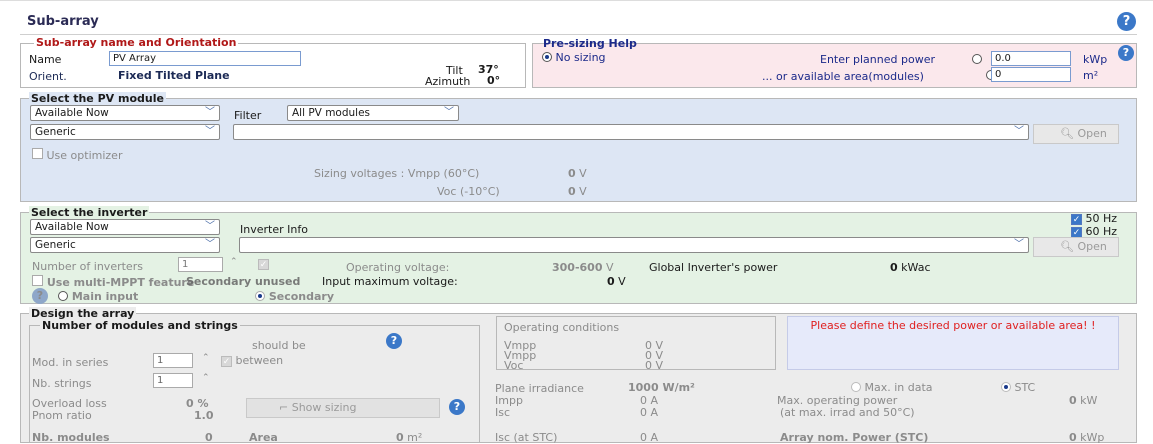 The width and height of the screenshot is (1153, 444). What do you see at coordinates (125, 227) in the screenshot?
I see `inv-availability-select: Available Now ﹀` at bounding box center [125, 227].